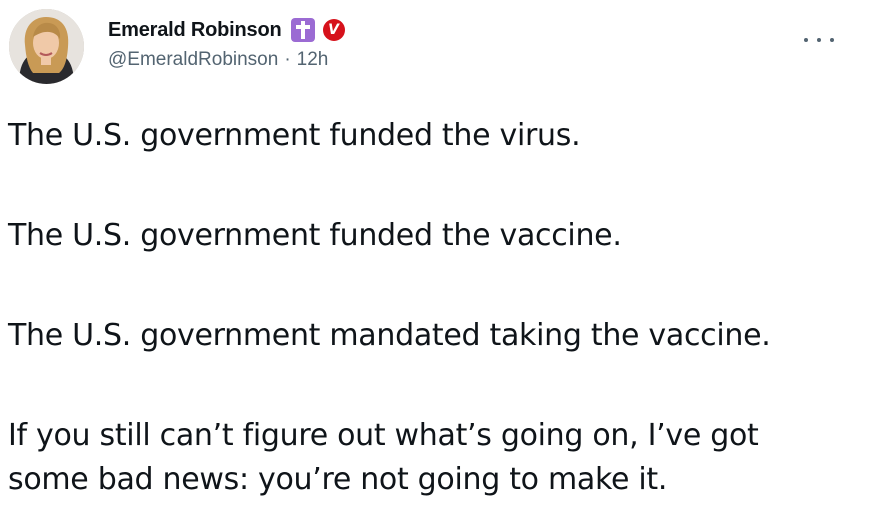 The image size is (874, 529). Describe the element at coordinates (315, 235) in the screenshot. I see `tweet-paragraph: The U.S. government funded the vaccine.` at that location.